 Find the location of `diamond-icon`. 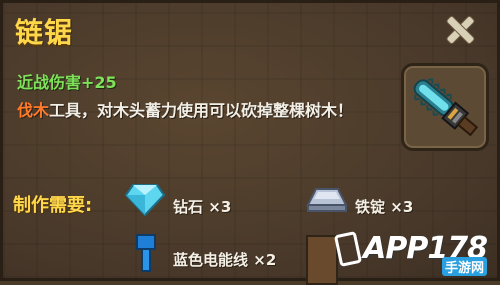

diamond-icon is located at coordinates (145, 200).